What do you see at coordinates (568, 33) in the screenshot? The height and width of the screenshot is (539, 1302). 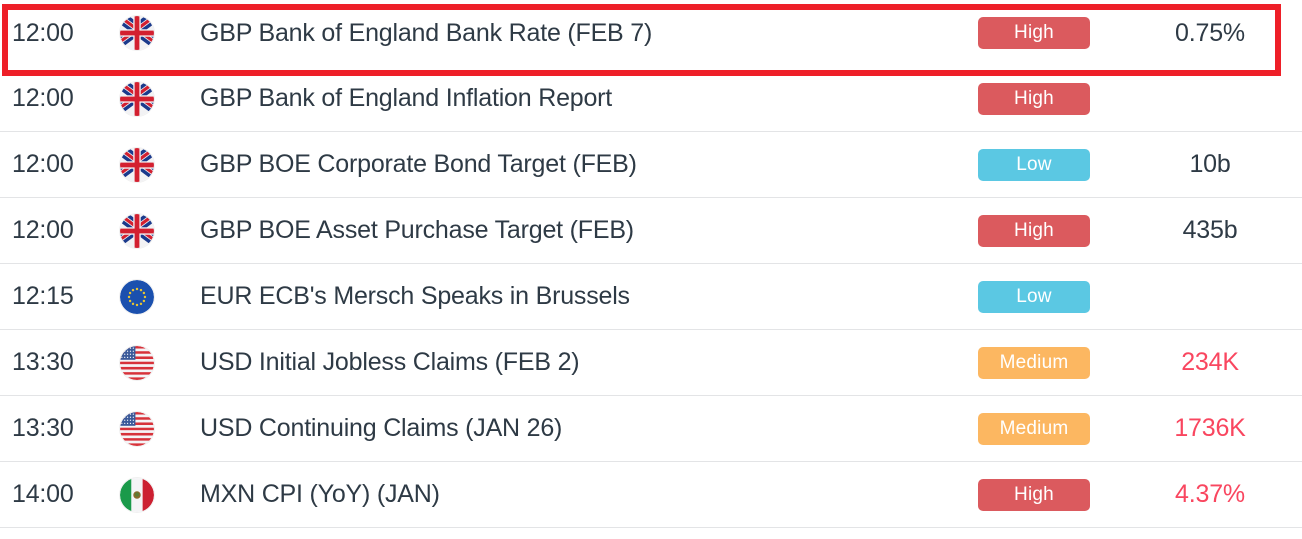 I see `event-name: GBP Bank of England Bank Rate (FEB 7)` at bounding box center [568, 33].